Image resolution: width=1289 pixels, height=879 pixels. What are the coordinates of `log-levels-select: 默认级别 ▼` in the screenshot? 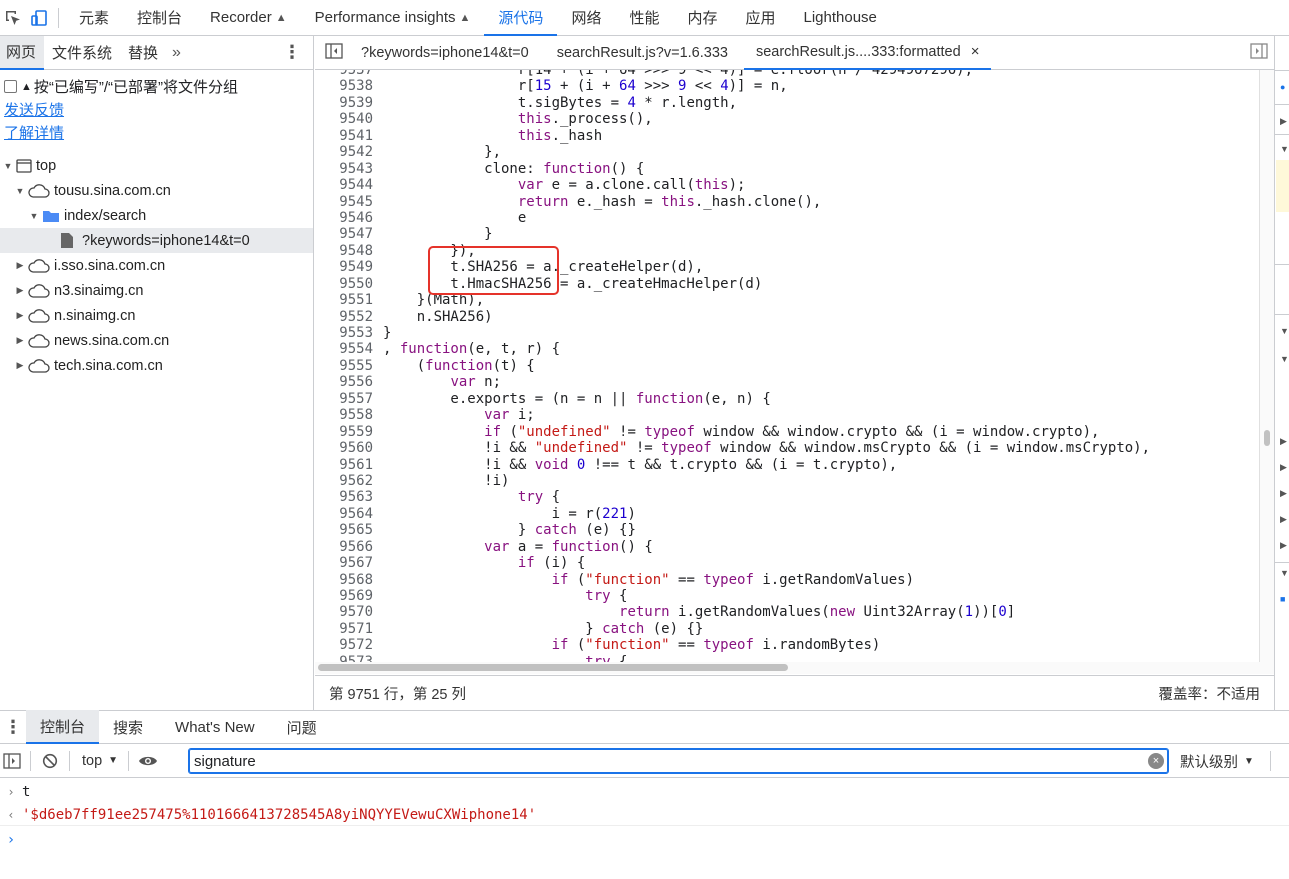 It's located at (1217, 761).